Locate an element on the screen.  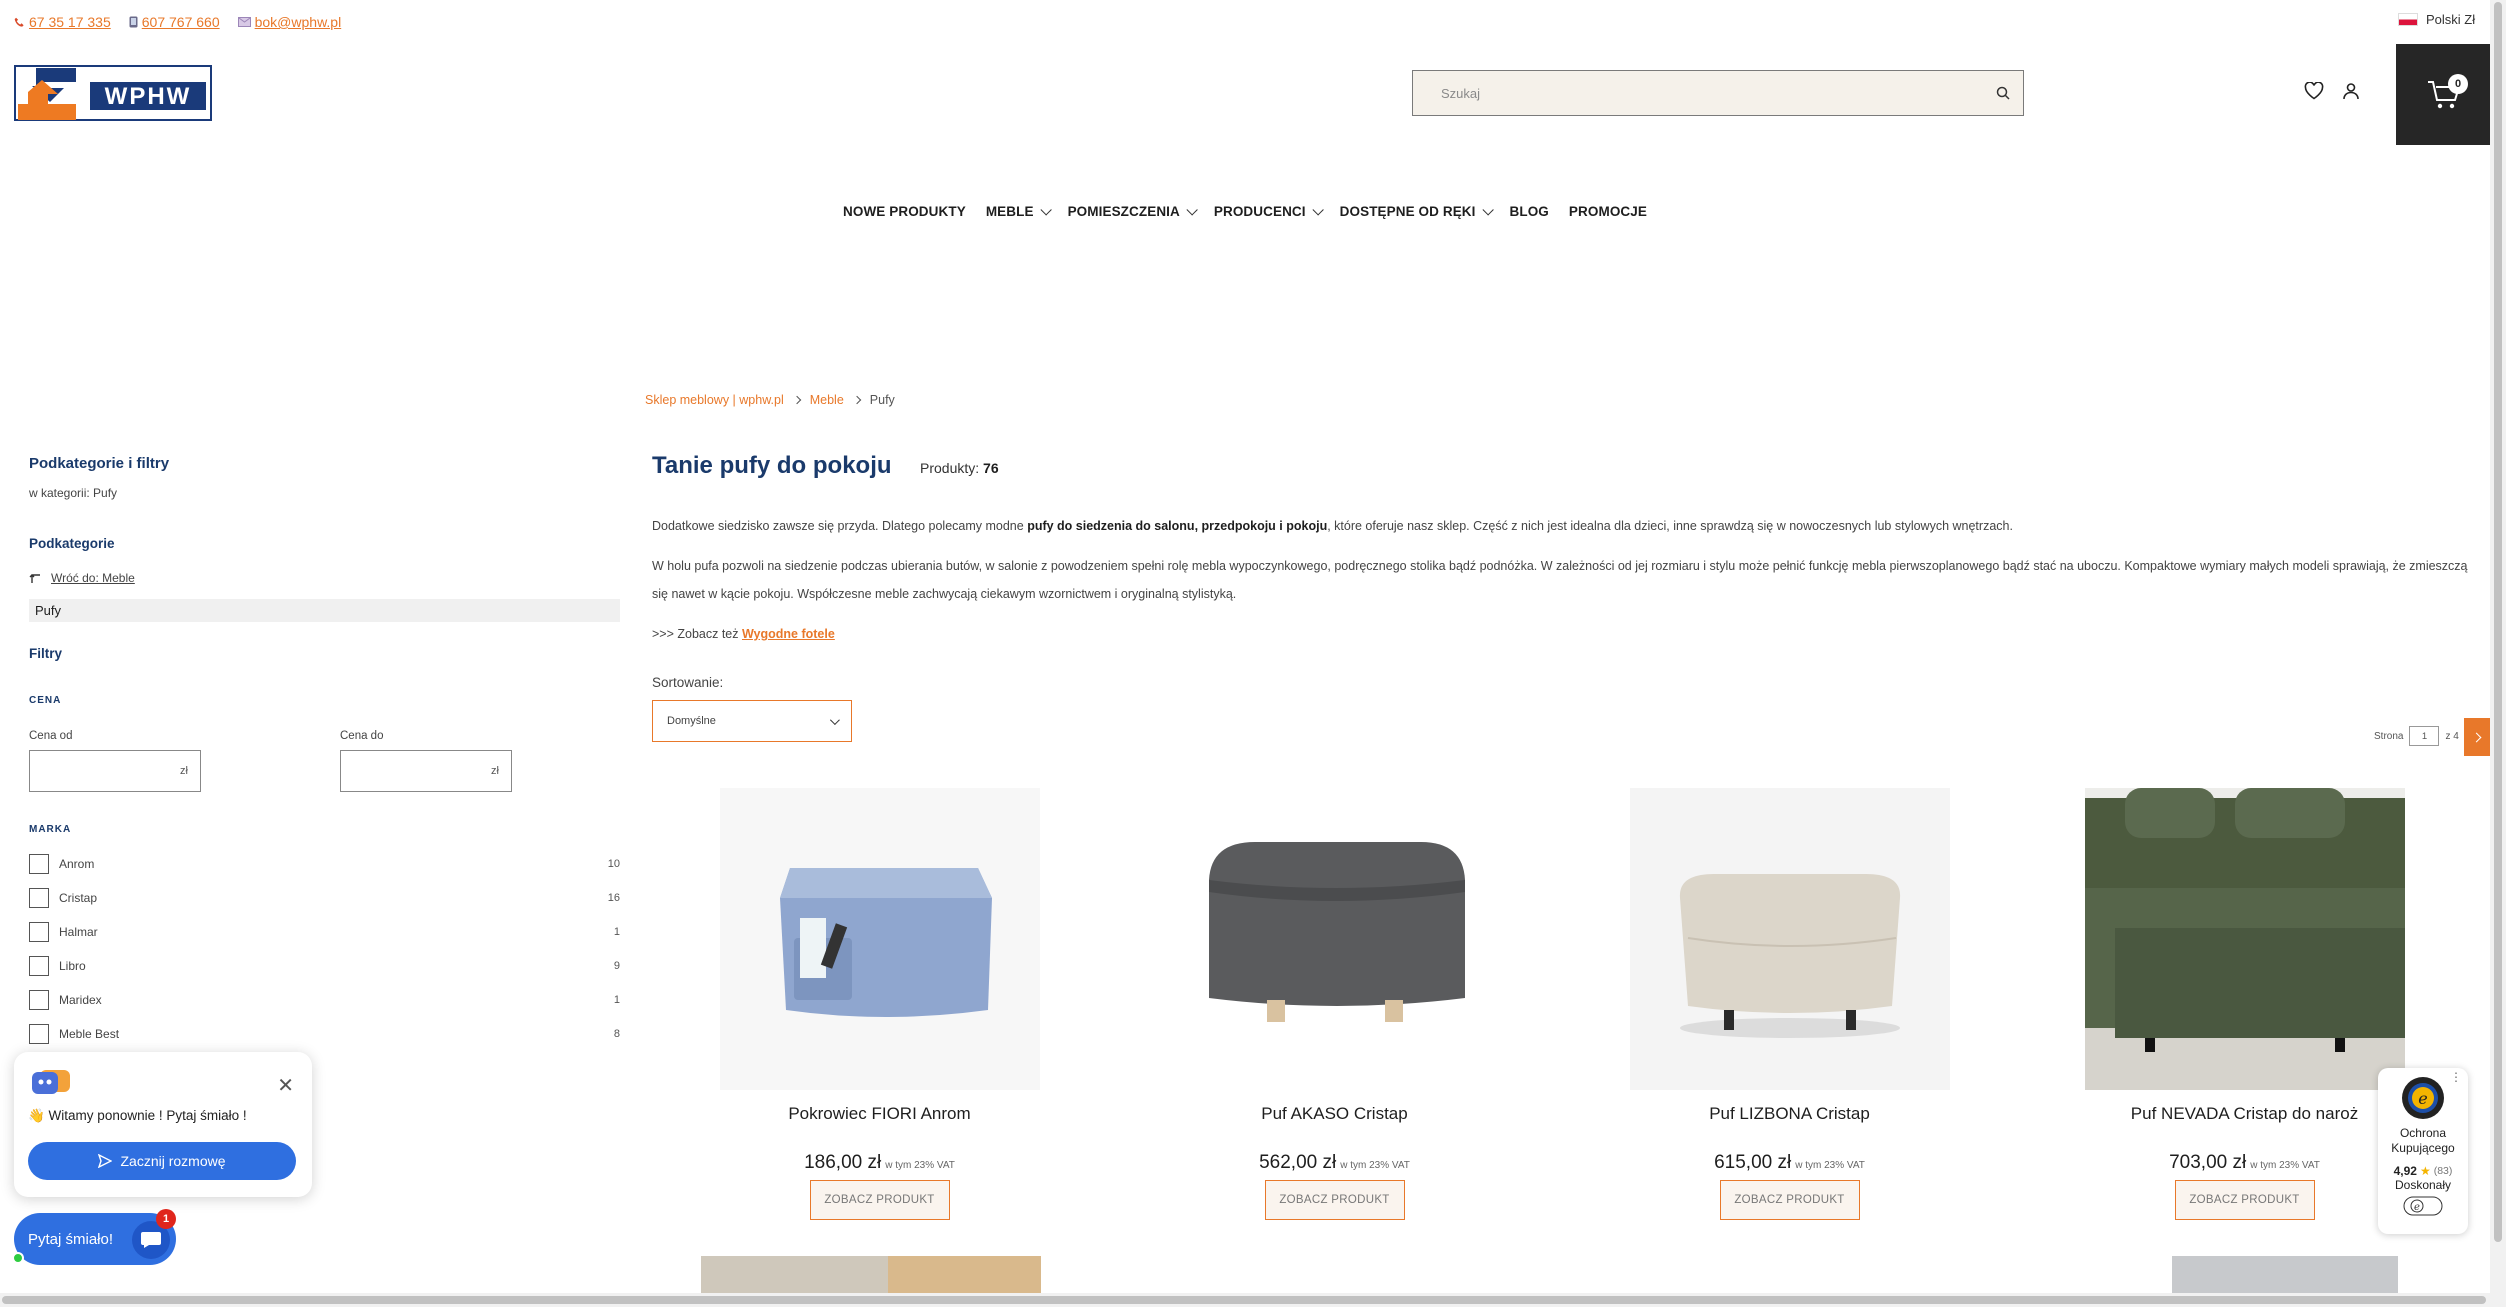
price-to-group: Cena do zł is located at coordinates (426, 761).